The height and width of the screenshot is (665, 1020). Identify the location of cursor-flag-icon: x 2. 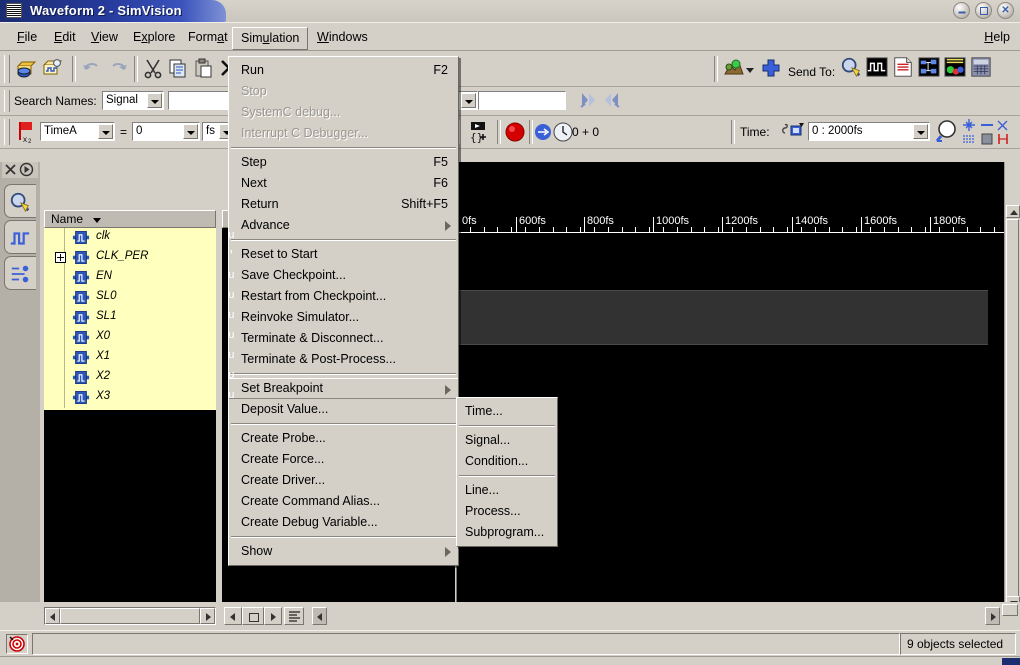
(28, 132).